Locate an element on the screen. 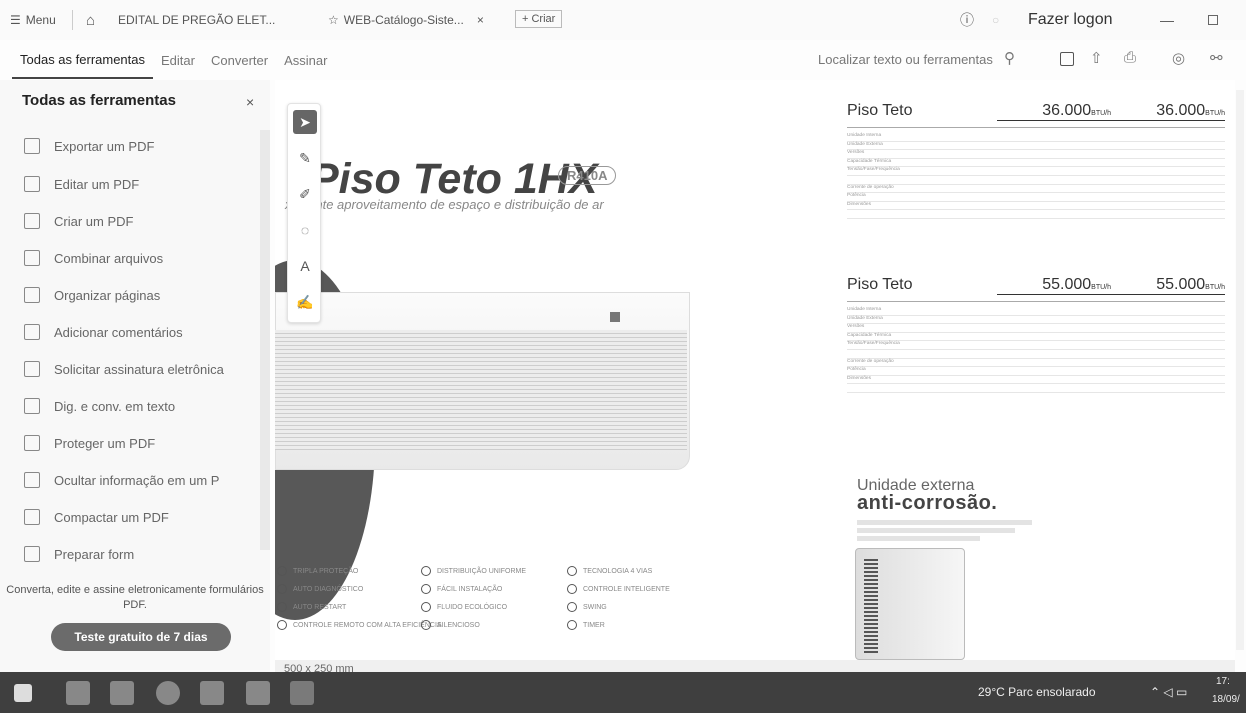 This screenshot has width=1246, height=713. signature-icon is located at coordinates (32, 369).